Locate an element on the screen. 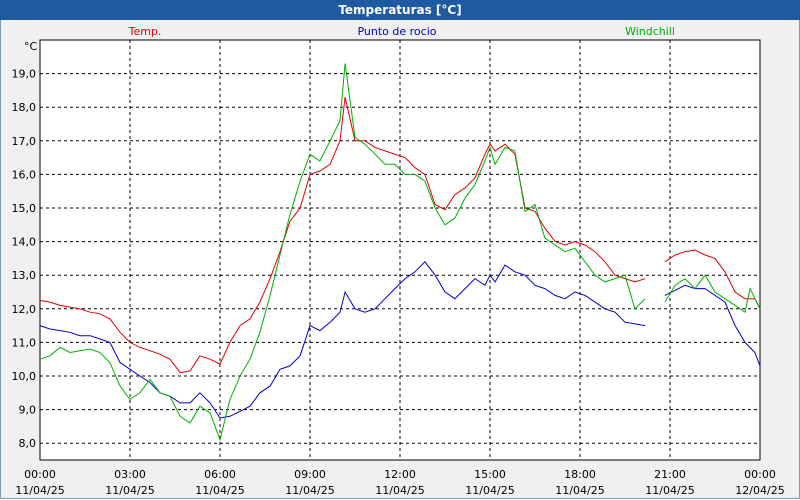 The width and height of the screenshot is (800, 500). legend: Temp. Punto de rocio Windchill is located at coordinates (401, 31).